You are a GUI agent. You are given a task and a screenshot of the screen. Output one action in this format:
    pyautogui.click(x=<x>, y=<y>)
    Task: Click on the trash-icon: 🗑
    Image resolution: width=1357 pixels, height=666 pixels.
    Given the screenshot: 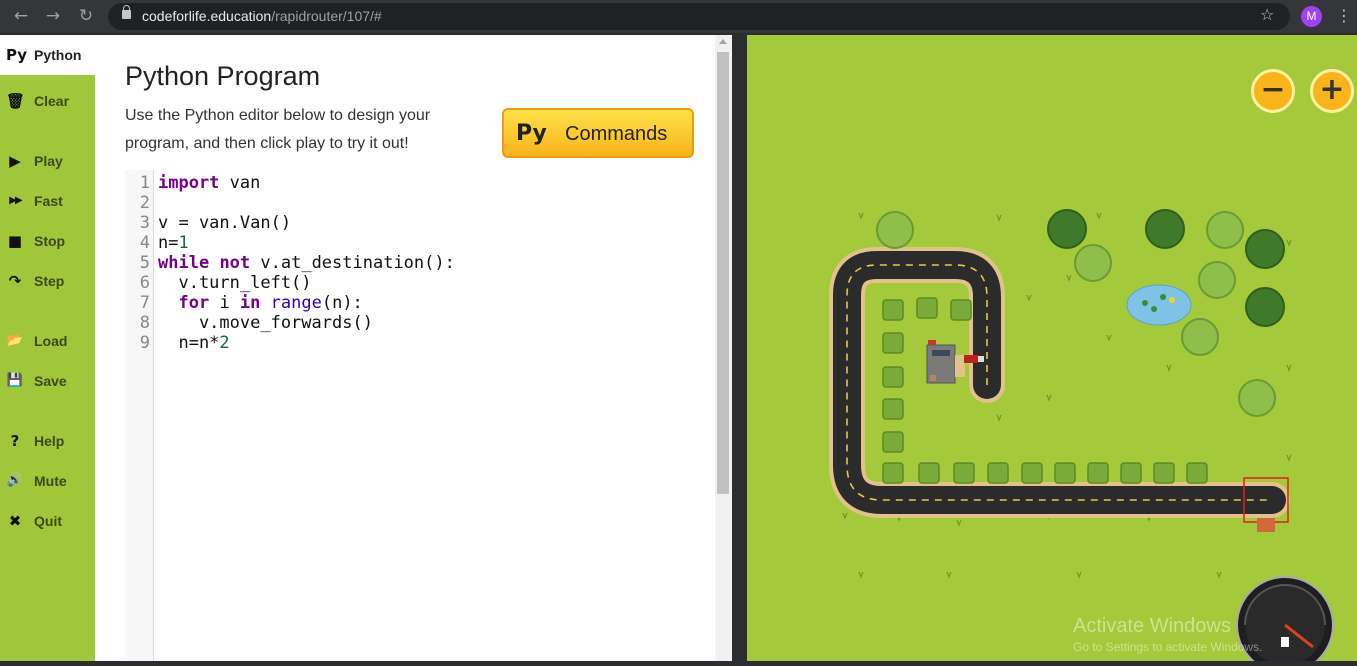 What is the action you would take?
    pyautogui.click(x=16, y=101)
    